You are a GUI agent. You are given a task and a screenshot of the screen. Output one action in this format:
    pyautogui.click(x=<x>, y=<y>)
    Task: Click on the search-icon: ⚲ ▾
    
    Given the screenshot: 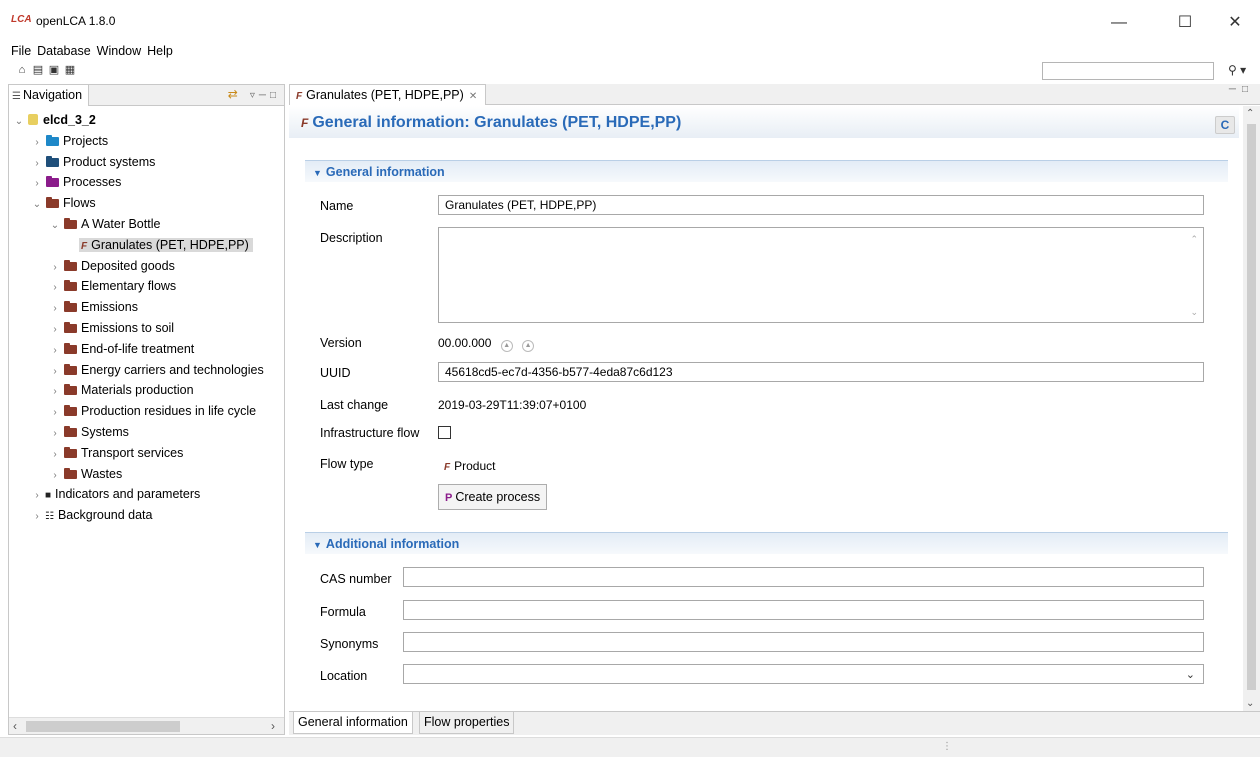 What is the action you would take?
    pyautogui.click(x=1237, y=70)
    